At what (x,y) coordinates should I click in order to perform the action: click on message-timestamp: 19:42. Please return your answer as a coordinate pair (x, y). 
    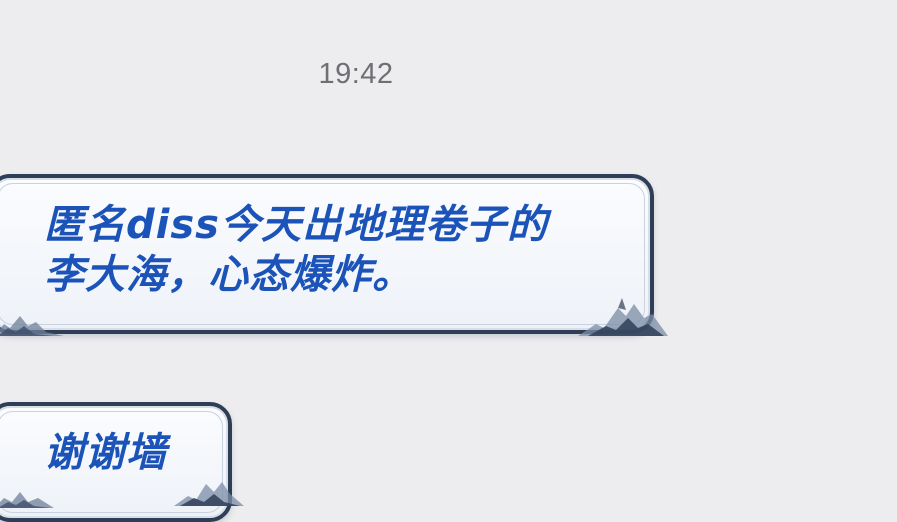
    Looking at the image, I should click on (356, 74).